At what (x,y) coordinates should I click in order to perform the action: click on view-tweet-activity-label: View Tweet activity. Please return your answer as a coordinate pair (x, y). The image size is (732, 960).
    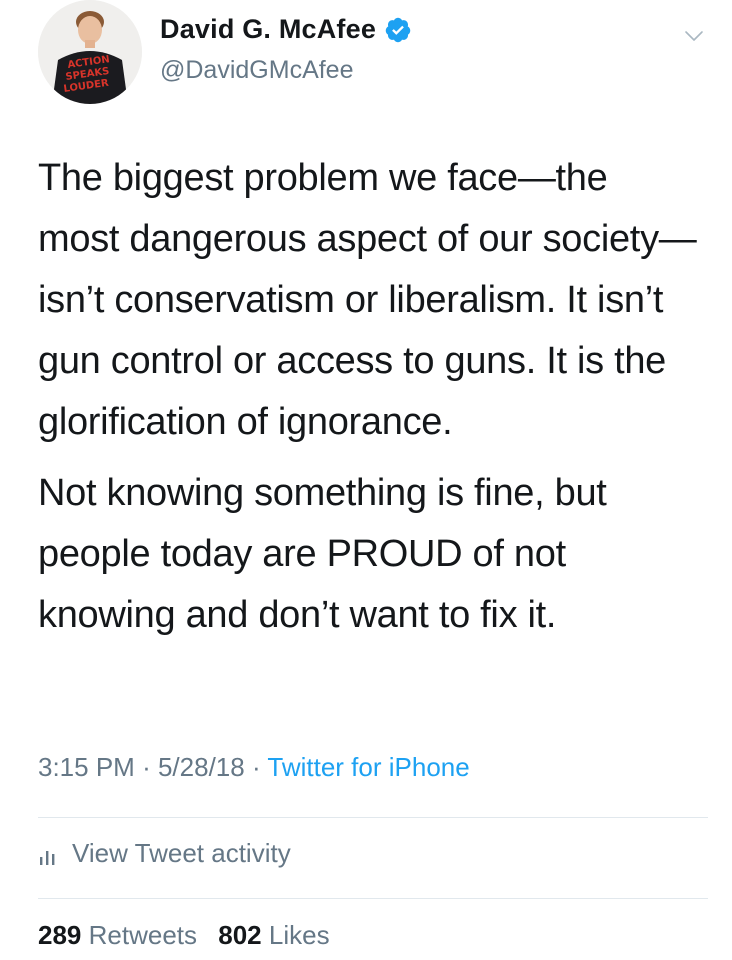
    Looking at the image, I should click on (181, 853).